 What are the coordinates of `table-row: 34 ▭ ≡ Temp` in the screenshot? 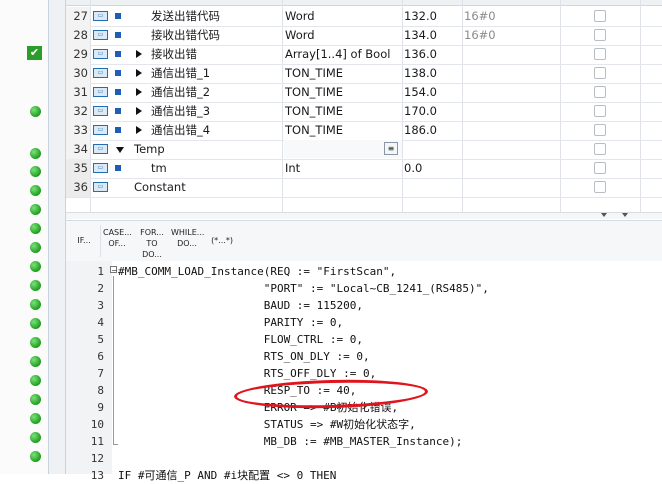 It's located at (364, 150).